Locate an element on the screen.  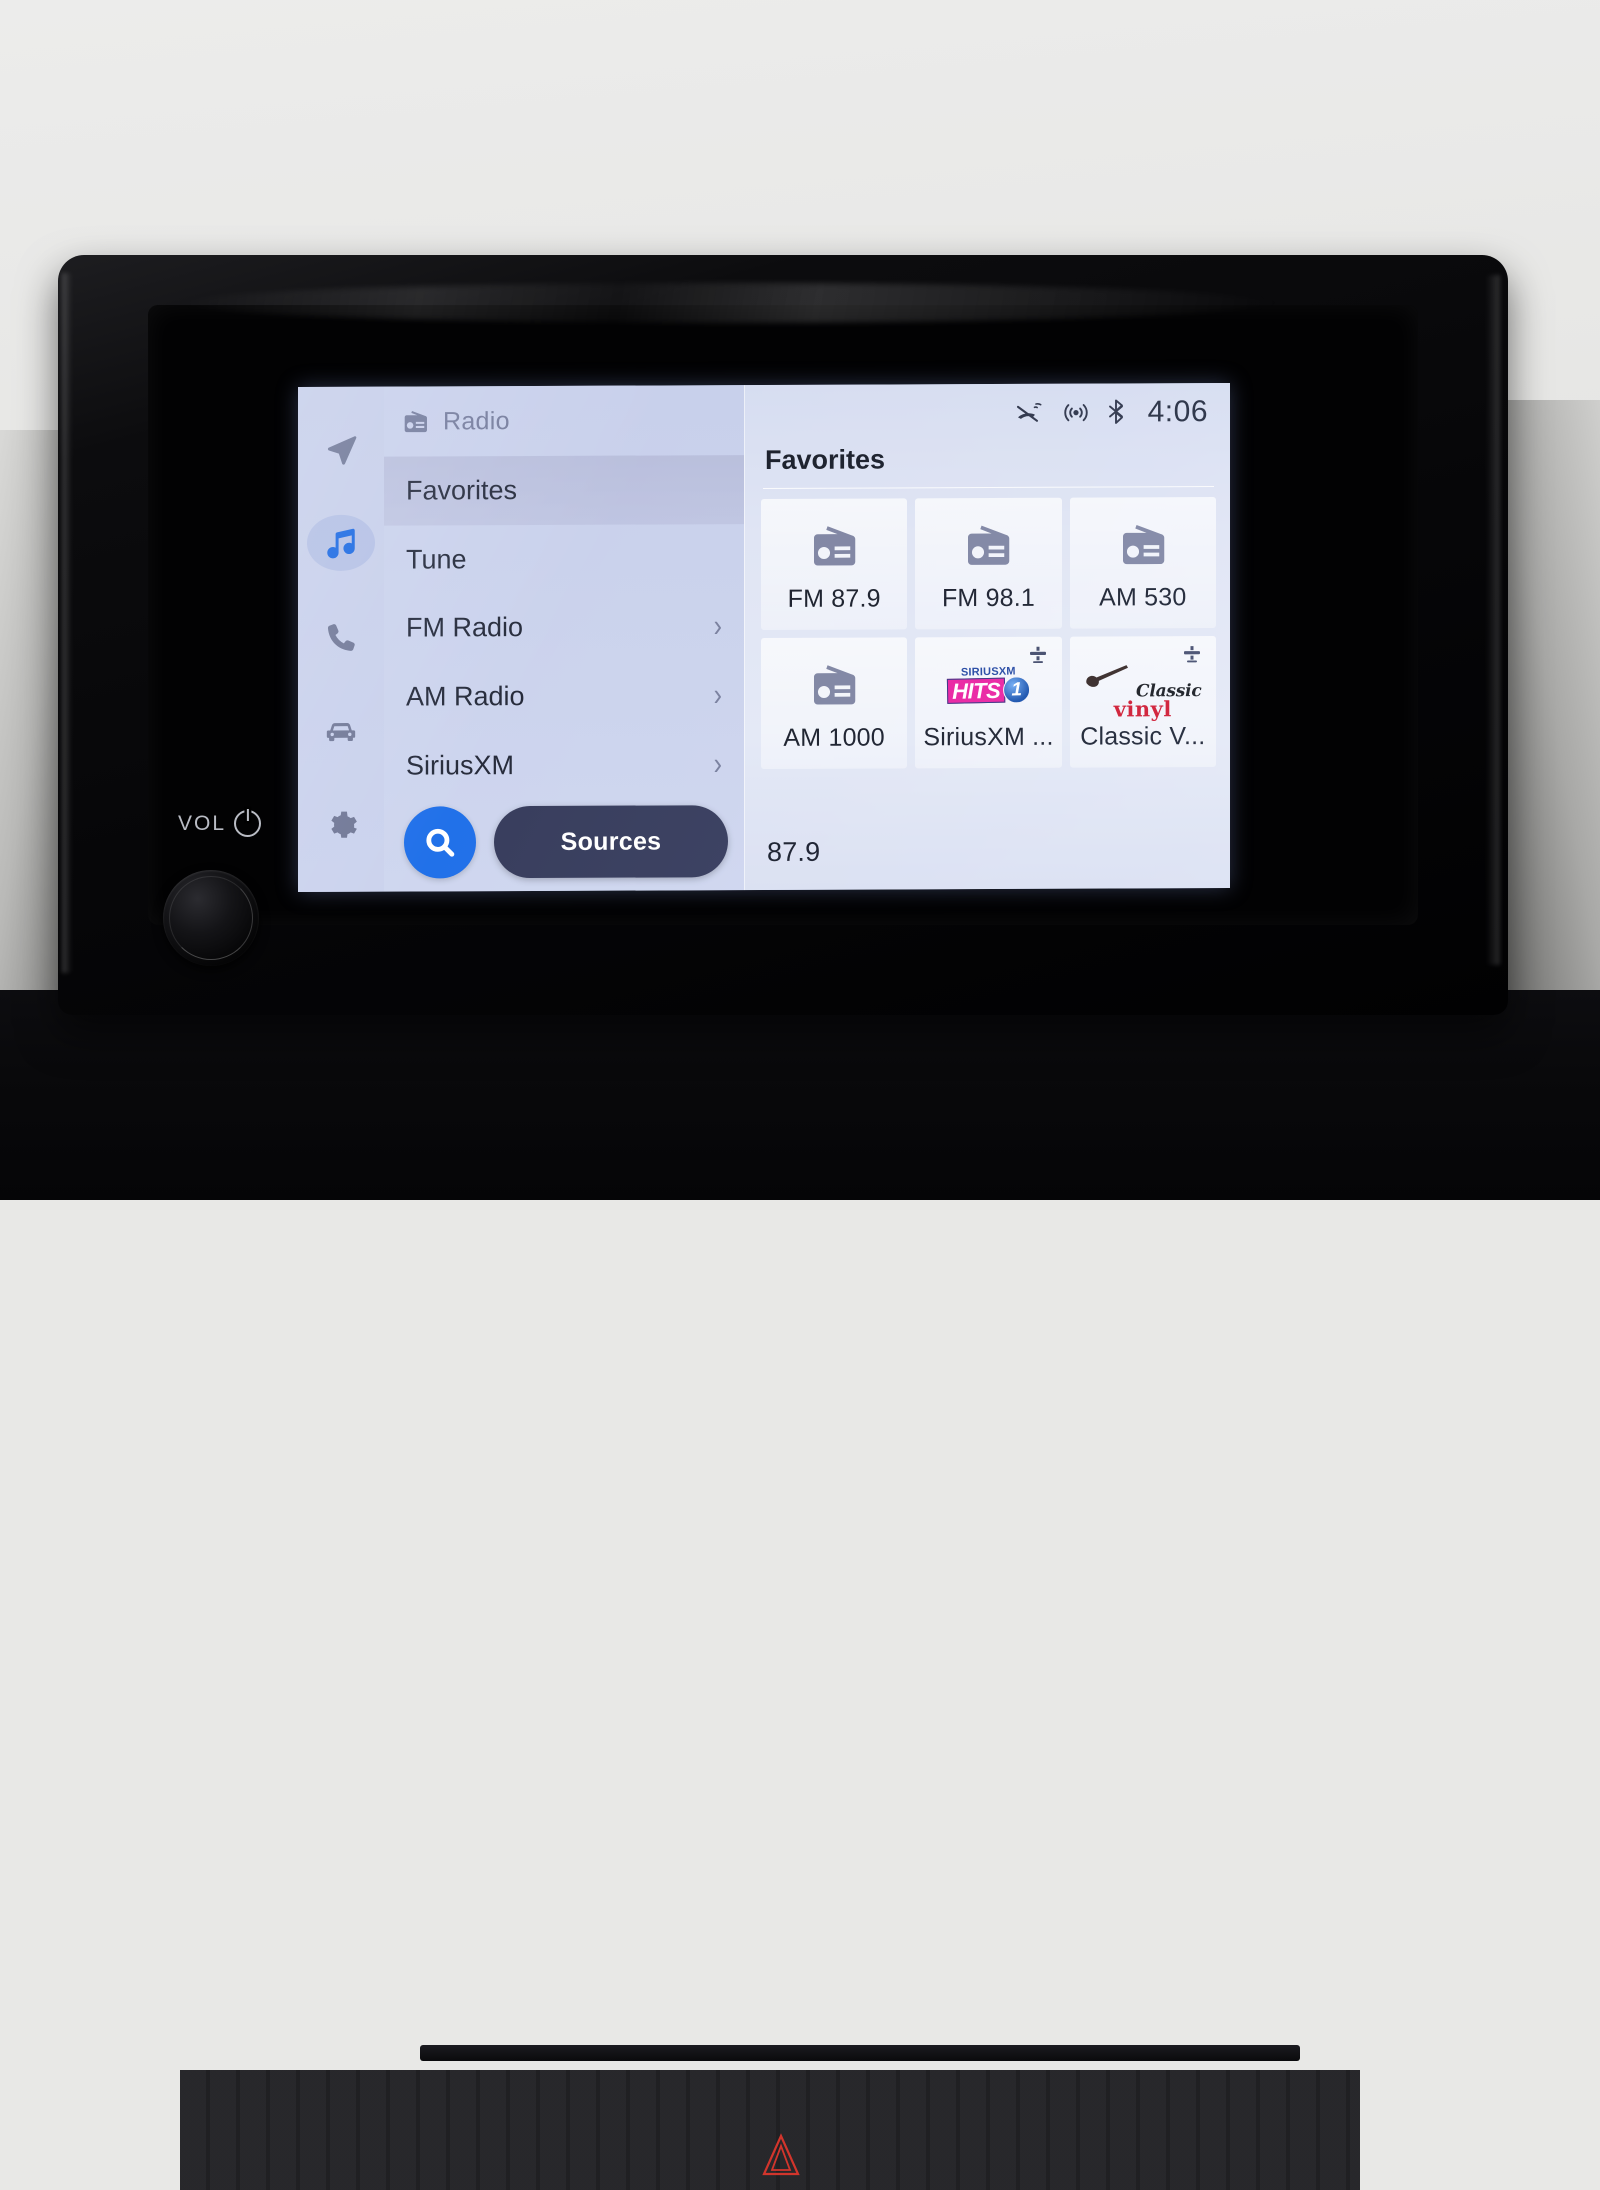
menu-item-label: Tune is located at coordinates (436, 559).